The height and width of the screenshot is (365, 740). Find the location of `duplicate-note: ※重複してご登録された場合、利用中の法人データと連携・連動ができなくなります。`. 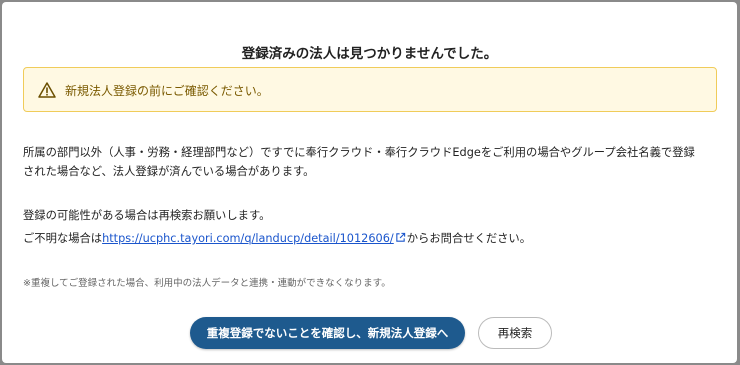

duplicate-note: ※重複してご登録された場合、利用中の法人データと連携・連動ができなくなります。 is located at coordinates (207, 283).